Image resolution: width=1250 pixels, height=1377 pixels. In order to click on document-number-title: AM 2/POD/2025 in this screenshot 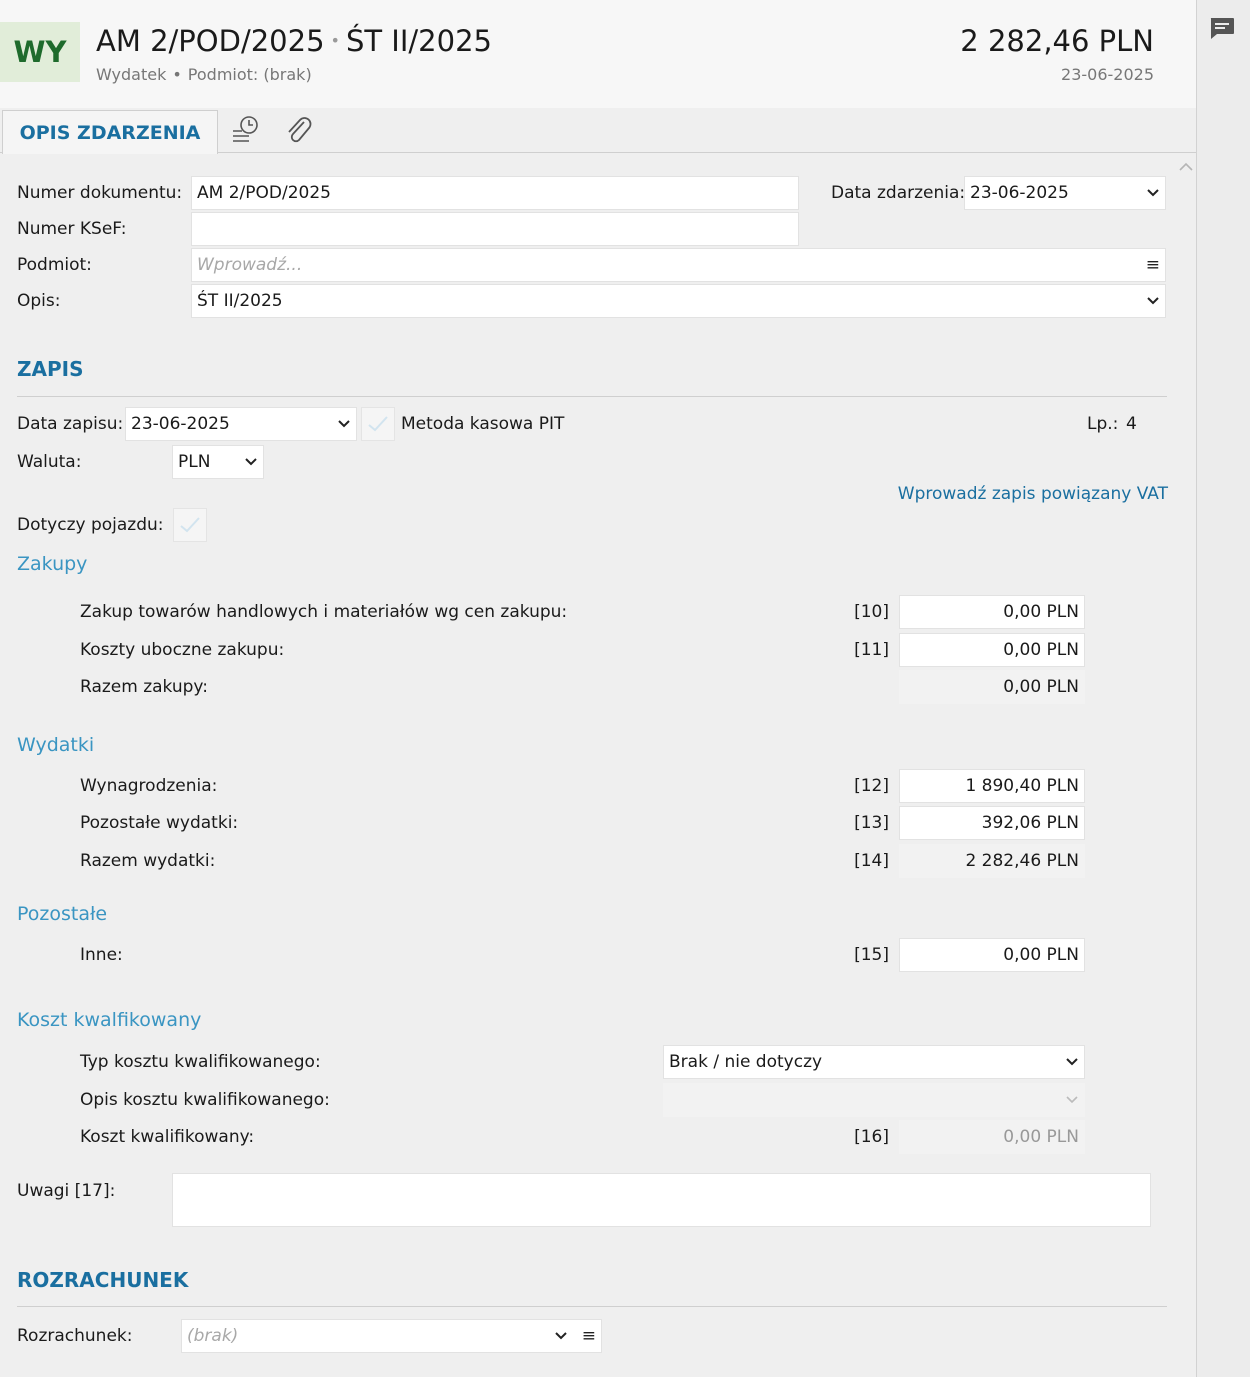, I will do `click(210, 41)`.